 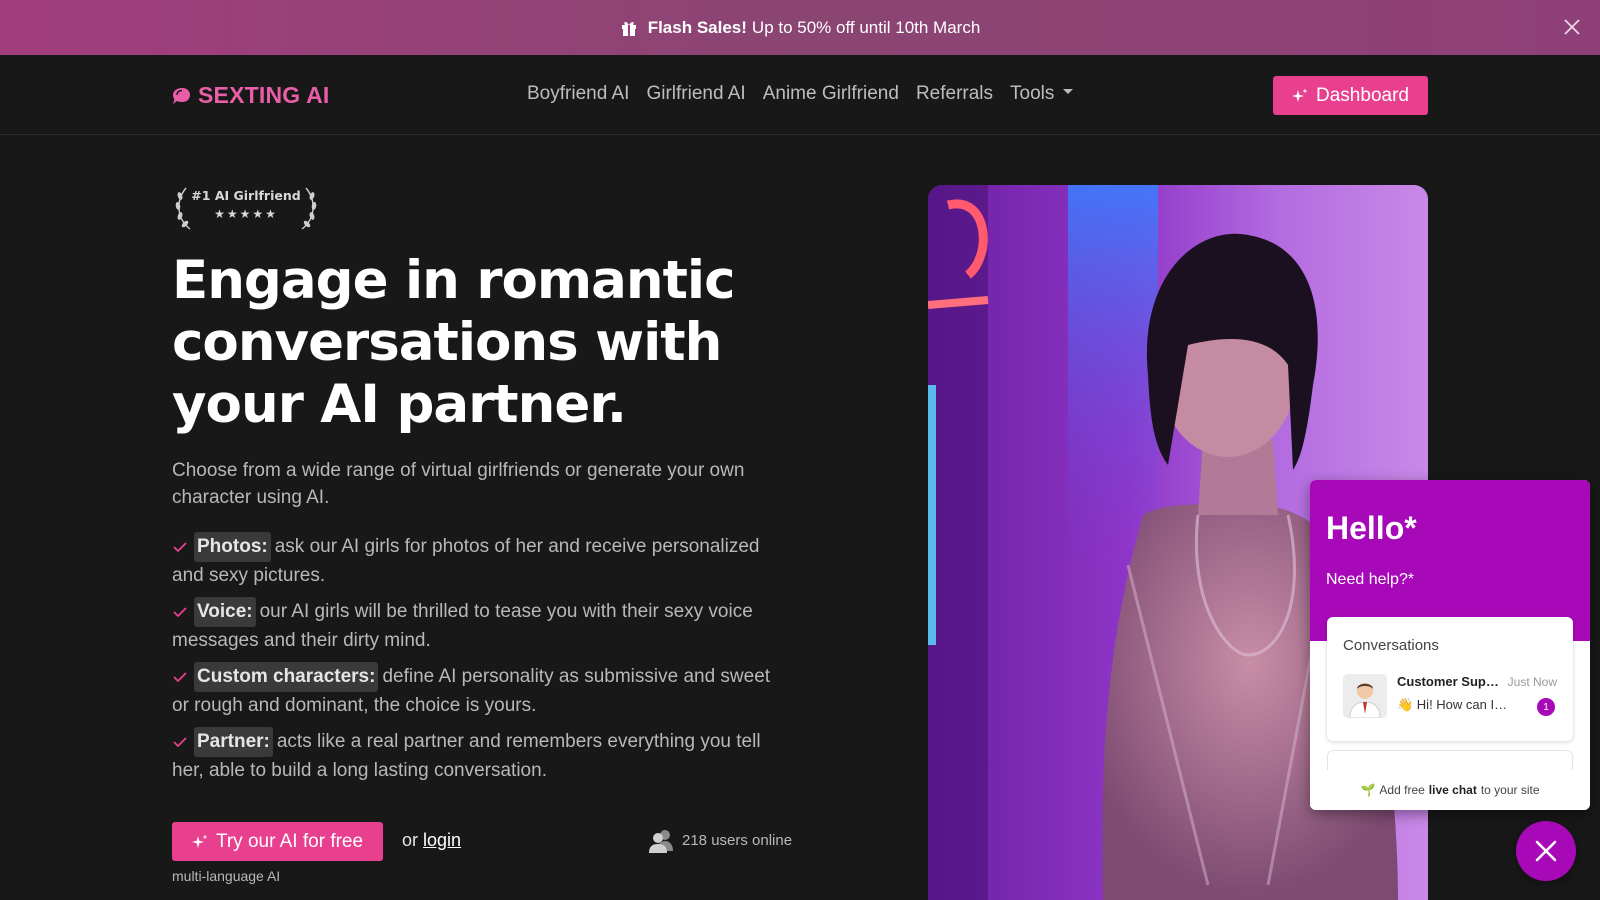 I want to click on or-login: or login, so click(x=431, y=840).